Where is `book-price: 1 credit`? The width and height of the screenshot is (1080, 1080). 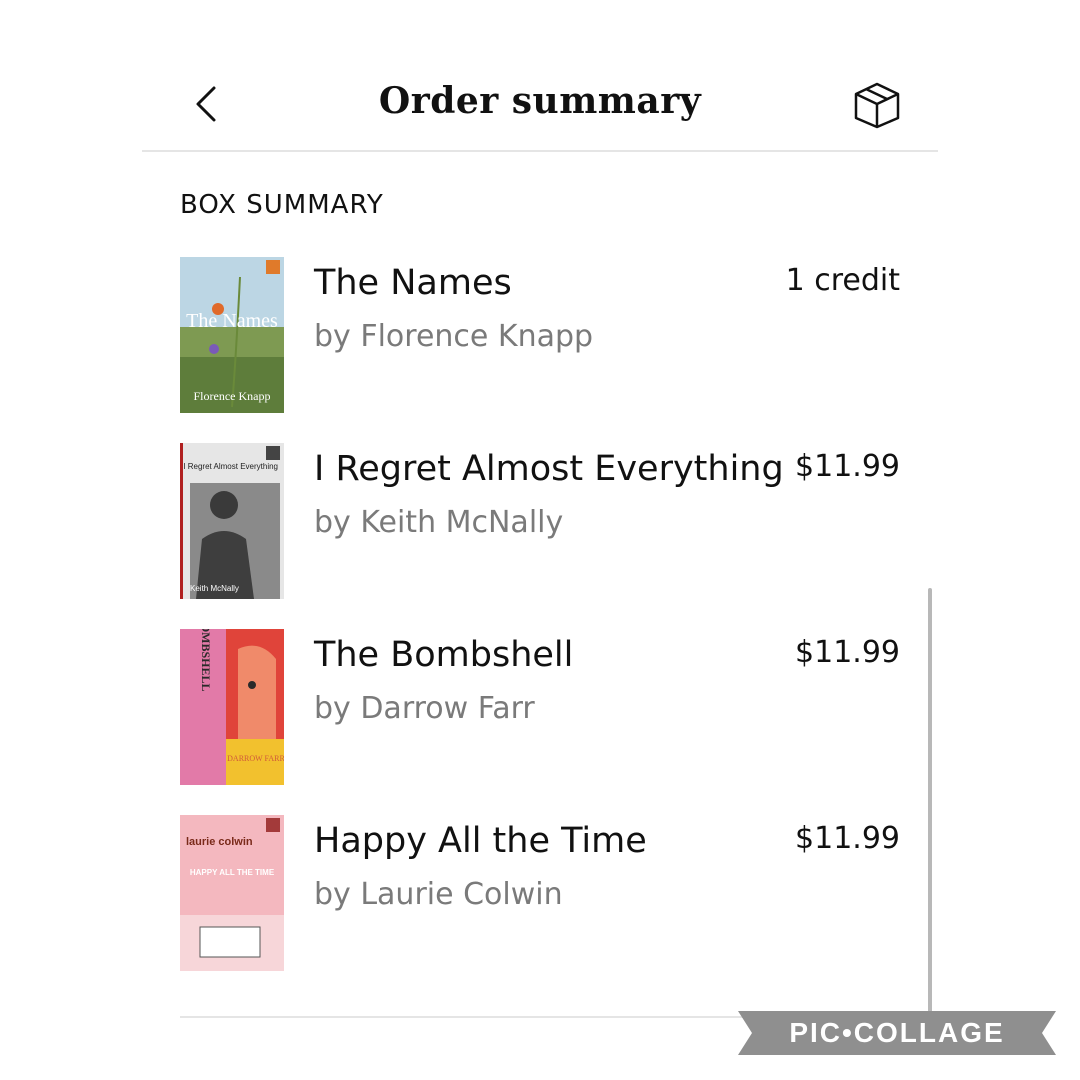 book-price: 1 credit is located at coordinates (842, 280).